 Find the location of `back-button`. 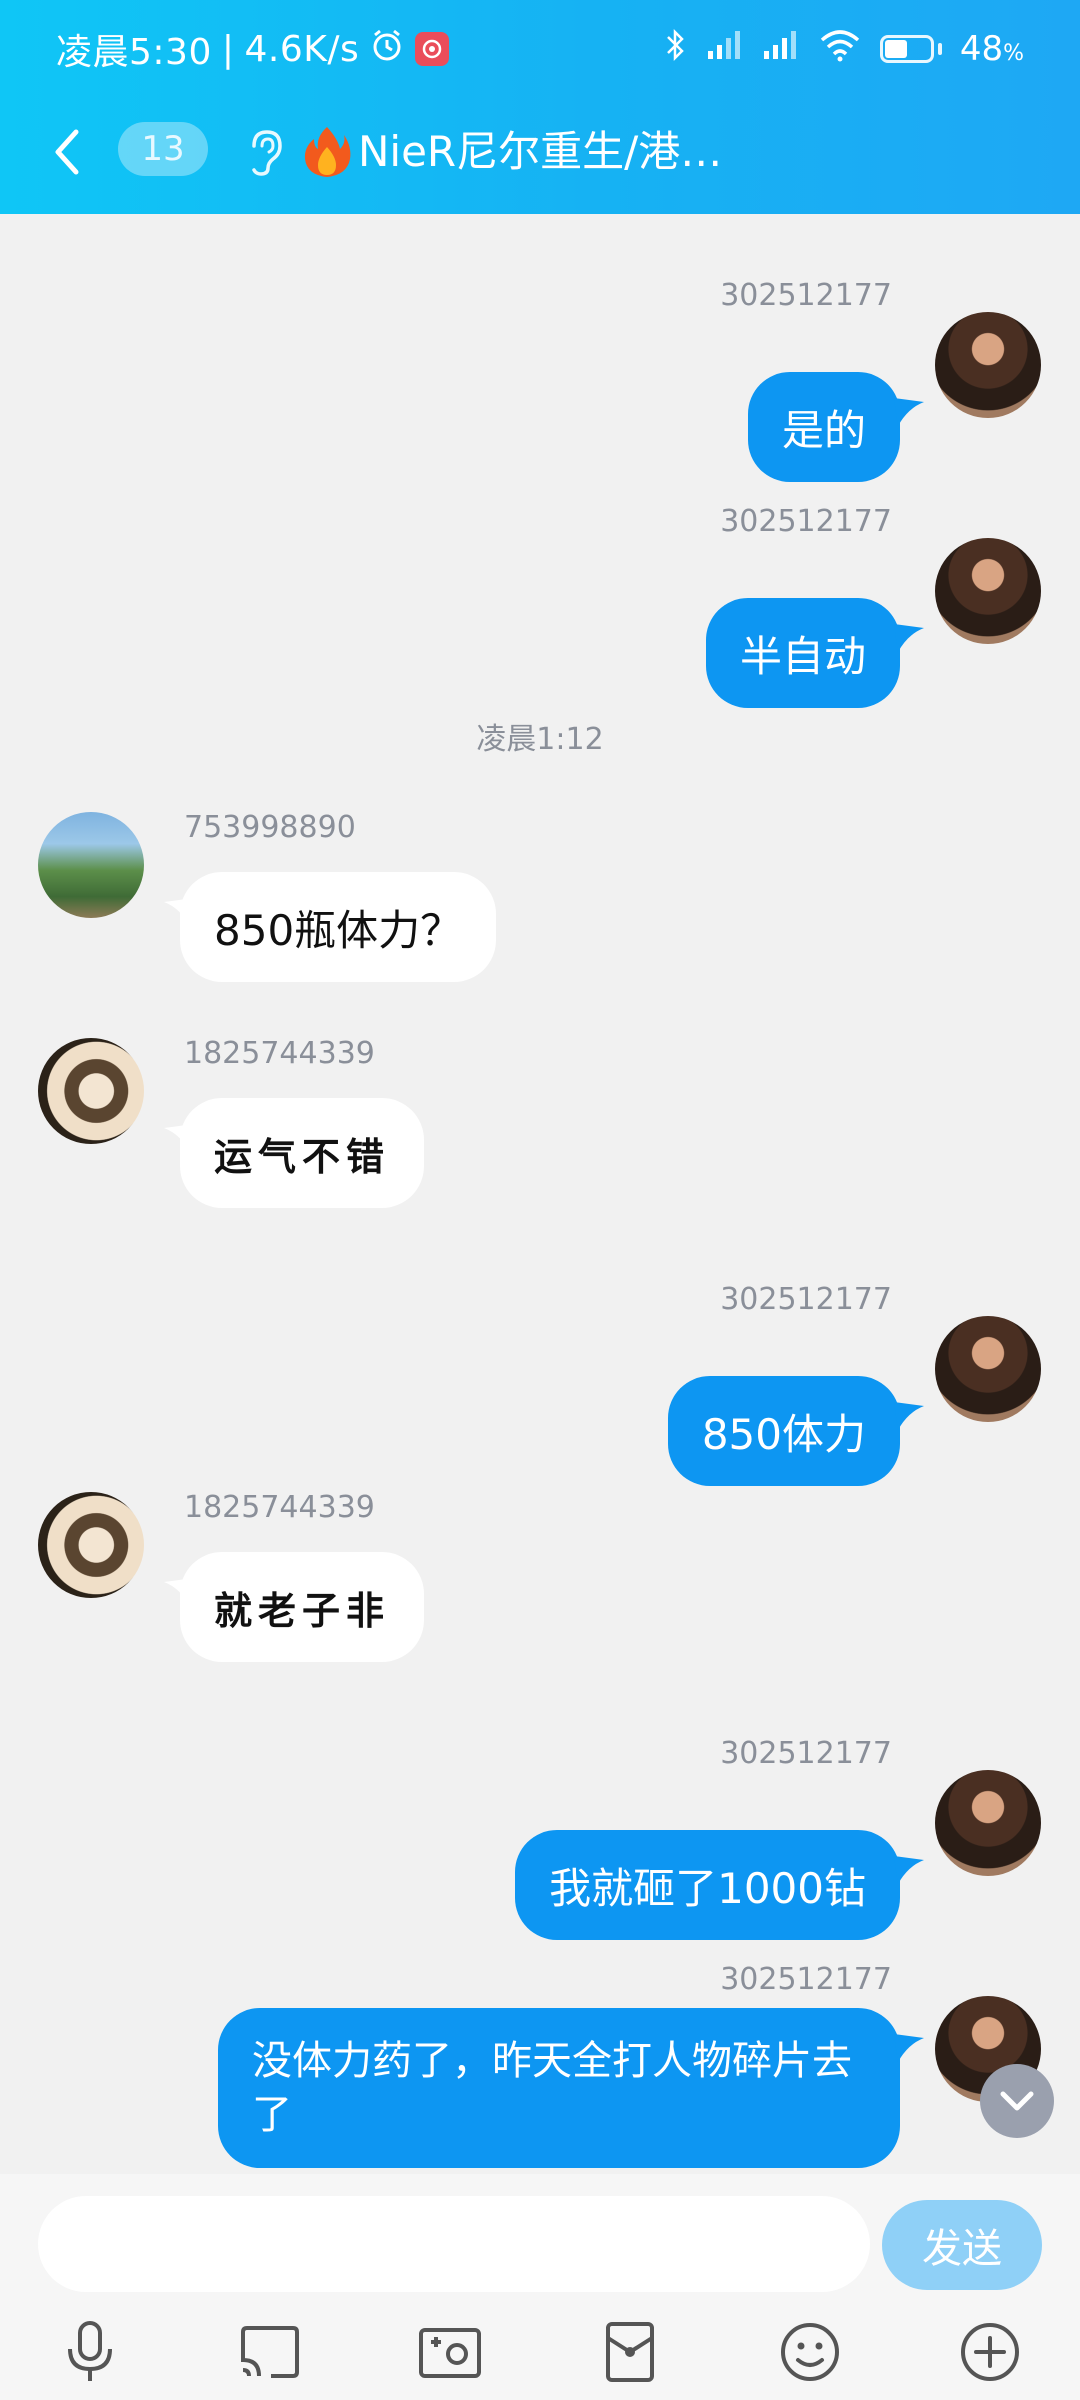

back-button is located at coordinates (68, 152).